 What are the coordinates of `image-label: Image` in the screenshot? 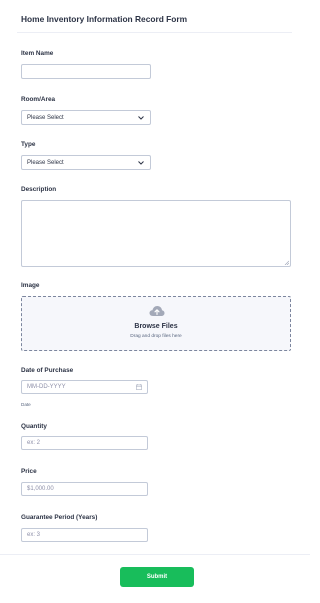 It's located at (30, 285).